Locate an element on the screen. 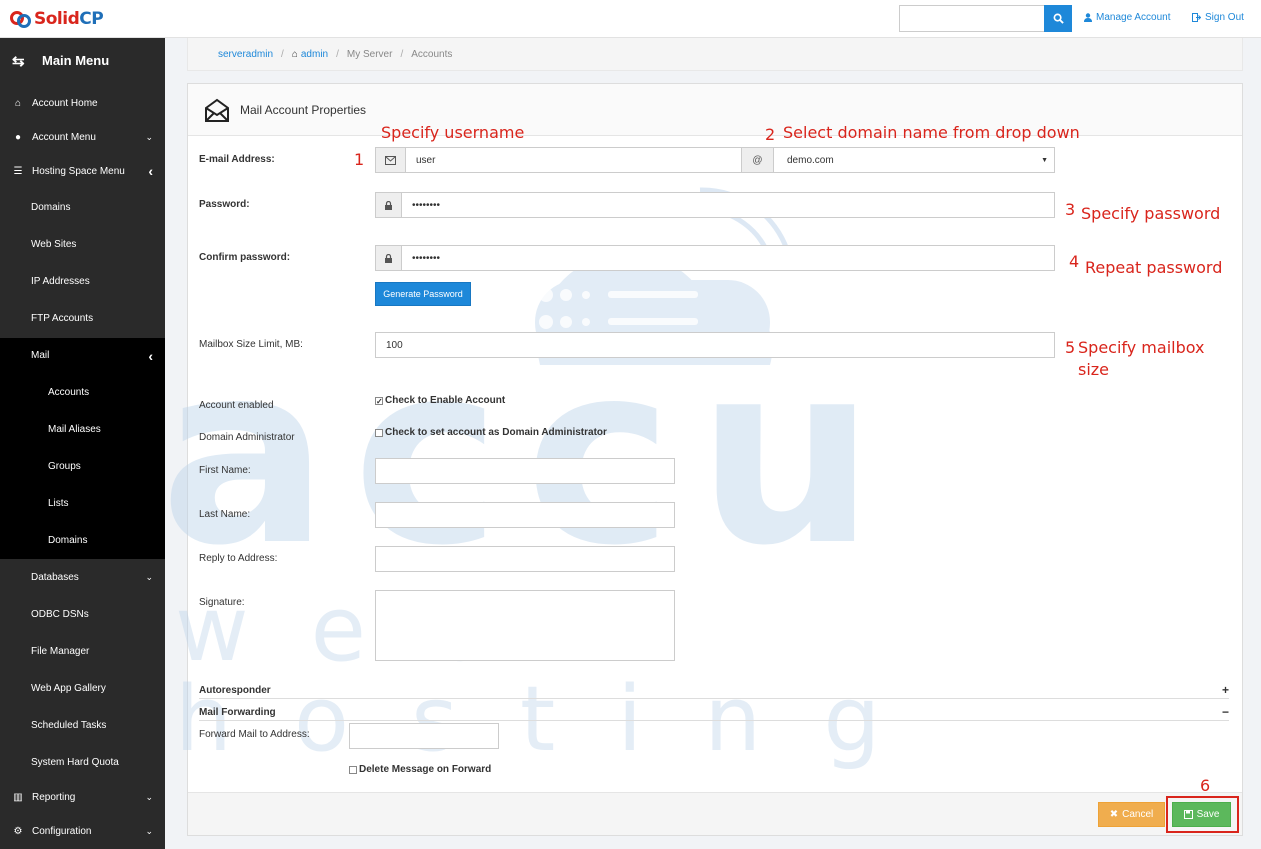 The image size is (1261, 849). top-bar: SolidCP Manage Account Sign Out is located at coordinates (630, 19).